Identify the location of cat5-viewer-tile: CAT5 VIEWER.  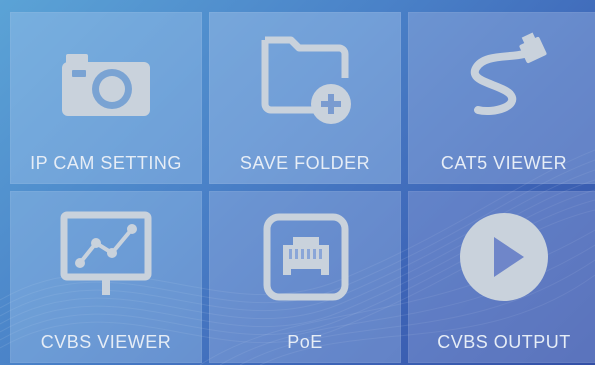
(501, 98).